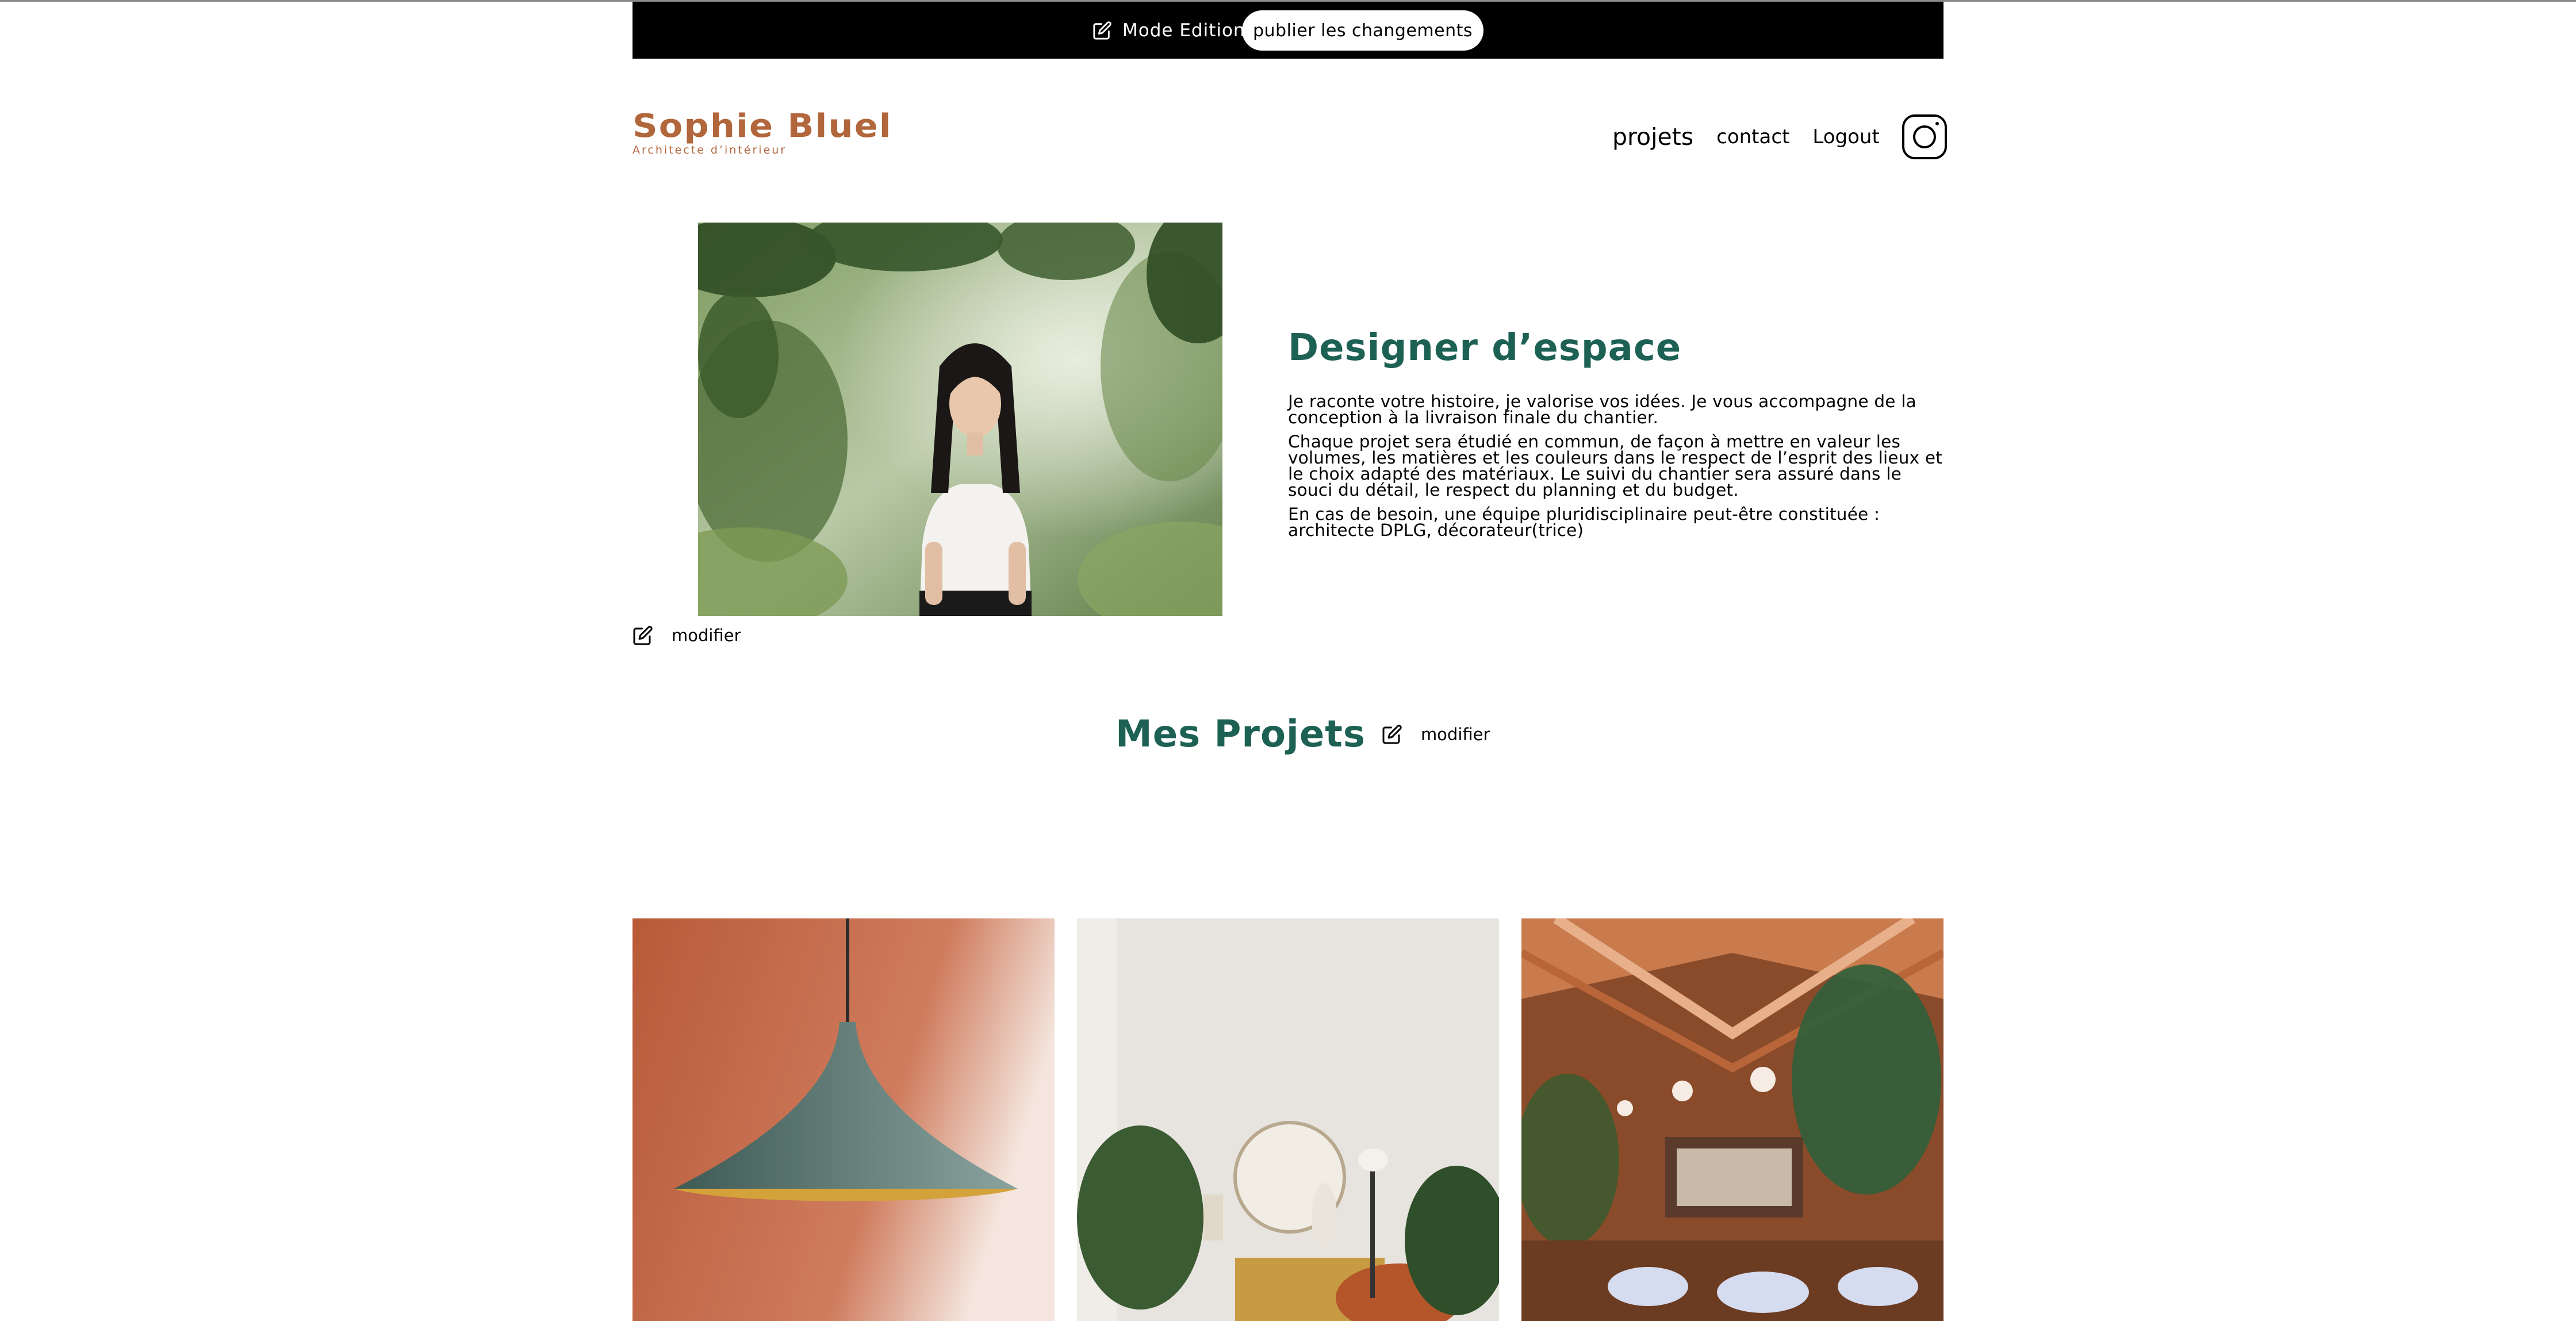  Describe the element at coordinates (1845, 136) in the screenshot. I see `nav-logout-link: Logout` at that location.